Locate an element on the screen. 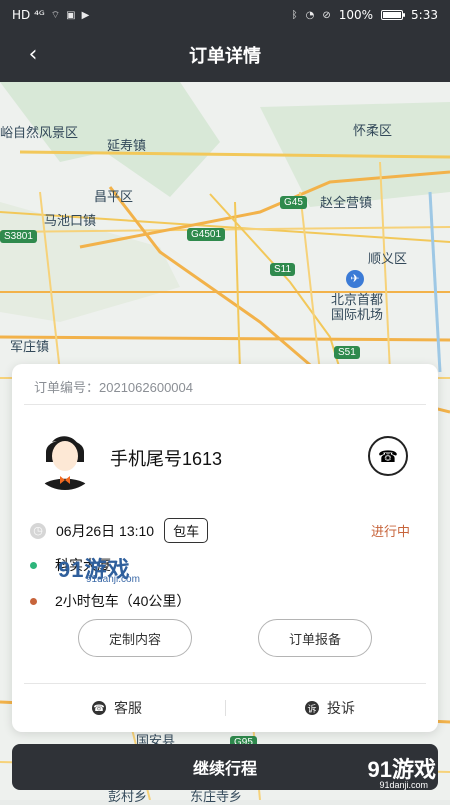 This screenshot has height=805, width=450. vertical-divider is located at coordinates (225, 708).